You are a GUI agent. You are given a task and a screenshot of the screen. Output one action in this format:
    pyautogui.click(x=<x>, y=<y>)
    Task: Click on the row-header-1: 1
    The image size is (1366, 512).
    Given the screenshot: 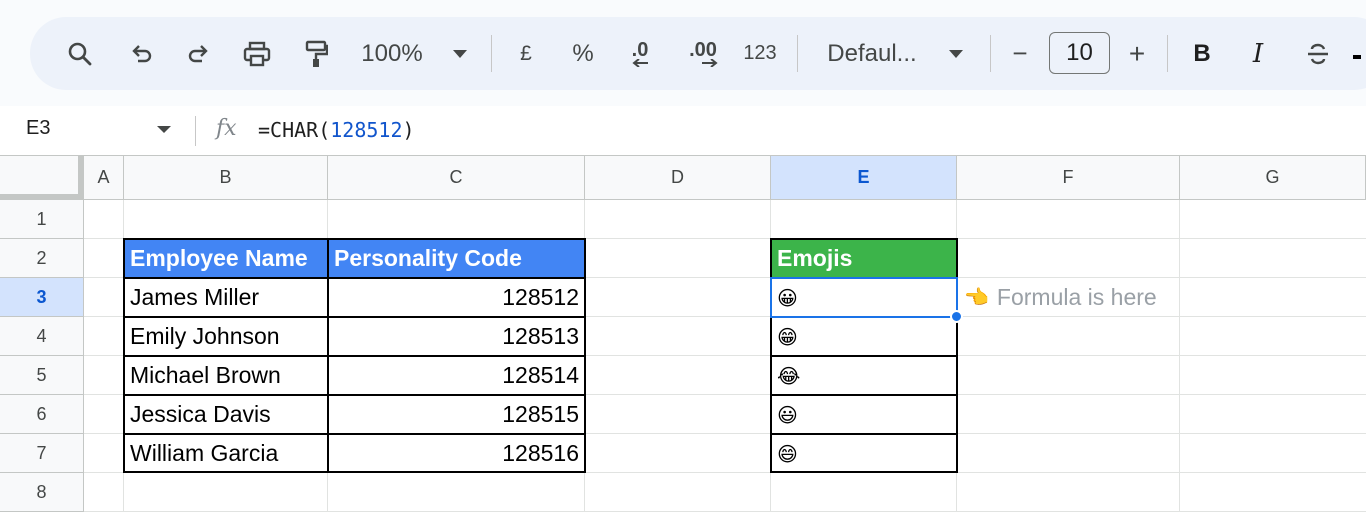 What is the action you would take?
    pyautogui.click(x=42, y=219)
    